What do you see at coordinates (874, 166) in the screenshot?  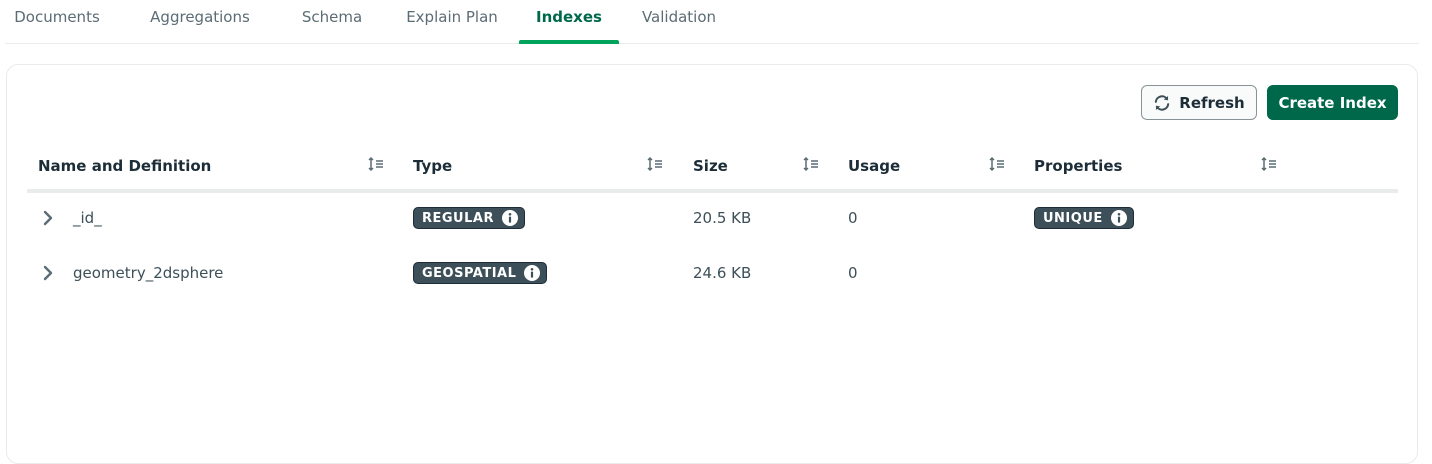 I see `column-header-usage: Usage` at bounding box center [874, 166].